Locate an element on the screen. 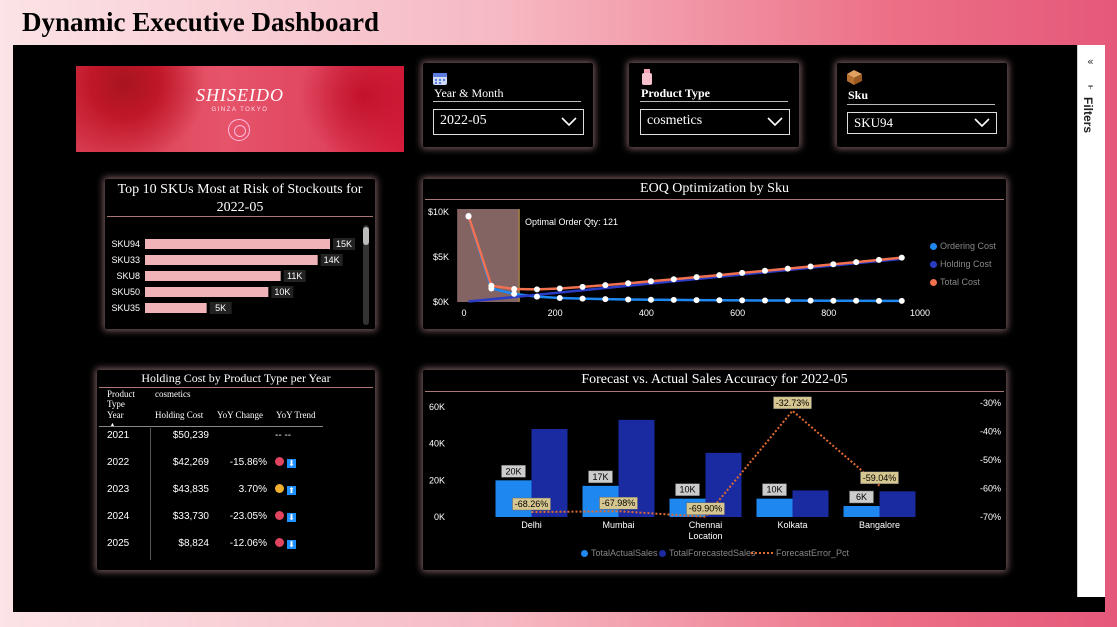 The height and width of the screenshot is (627, 1117). cell-yoy-change: -12.06% is located at coordinates (248, 543).